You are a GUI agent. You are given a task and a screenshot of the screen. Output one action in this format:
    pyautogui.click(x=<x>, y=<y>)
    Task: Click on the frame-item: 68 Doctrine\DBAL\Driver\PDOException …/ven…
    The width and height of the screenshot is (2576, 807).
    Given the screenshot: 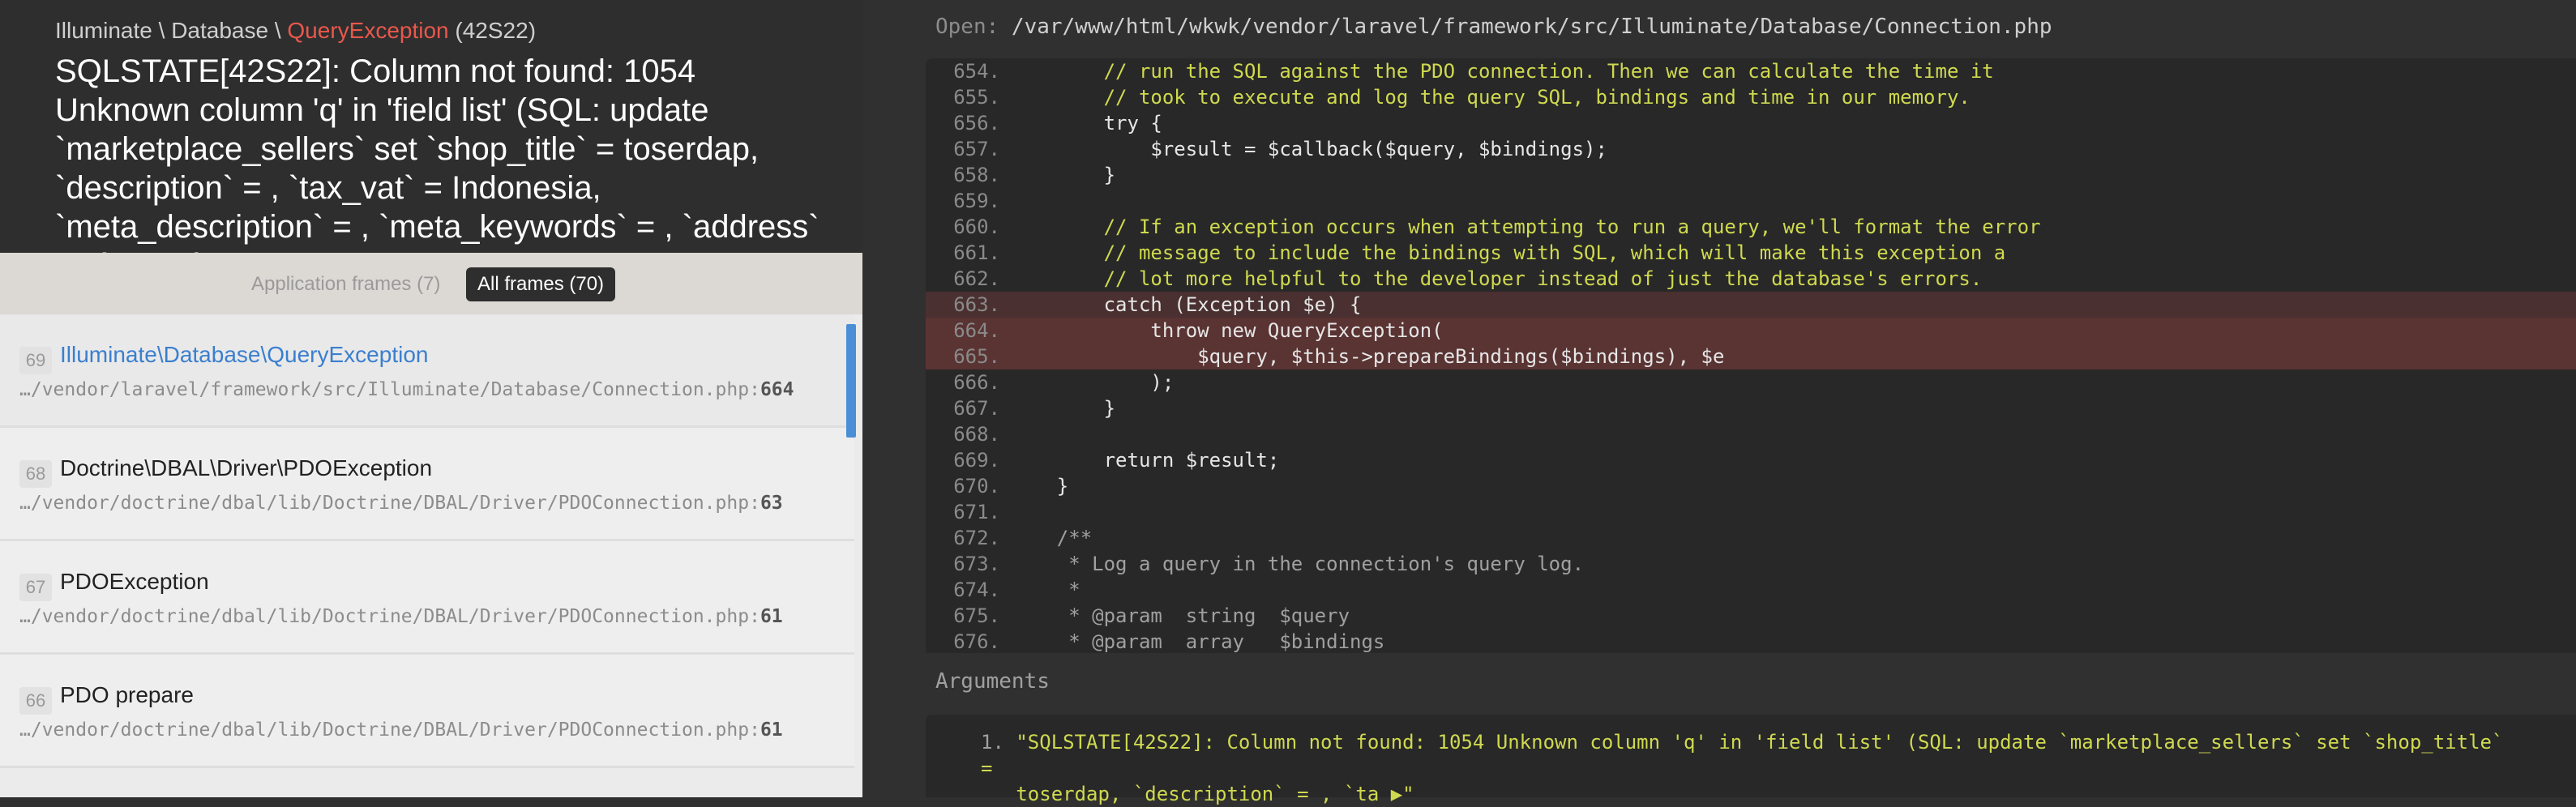 What is the action you would take?
    pyautogui.click(x=427, y=484)
    